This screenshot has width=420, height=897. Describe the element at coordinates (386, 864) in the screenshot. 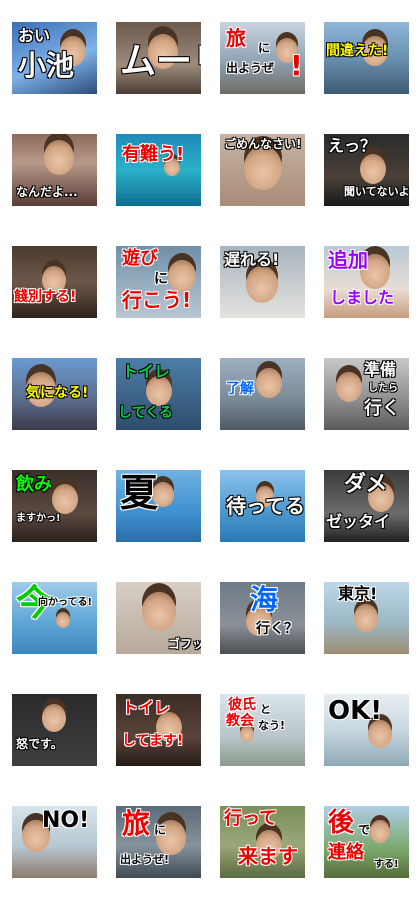

I see `sticker-caption: する!` at that location.